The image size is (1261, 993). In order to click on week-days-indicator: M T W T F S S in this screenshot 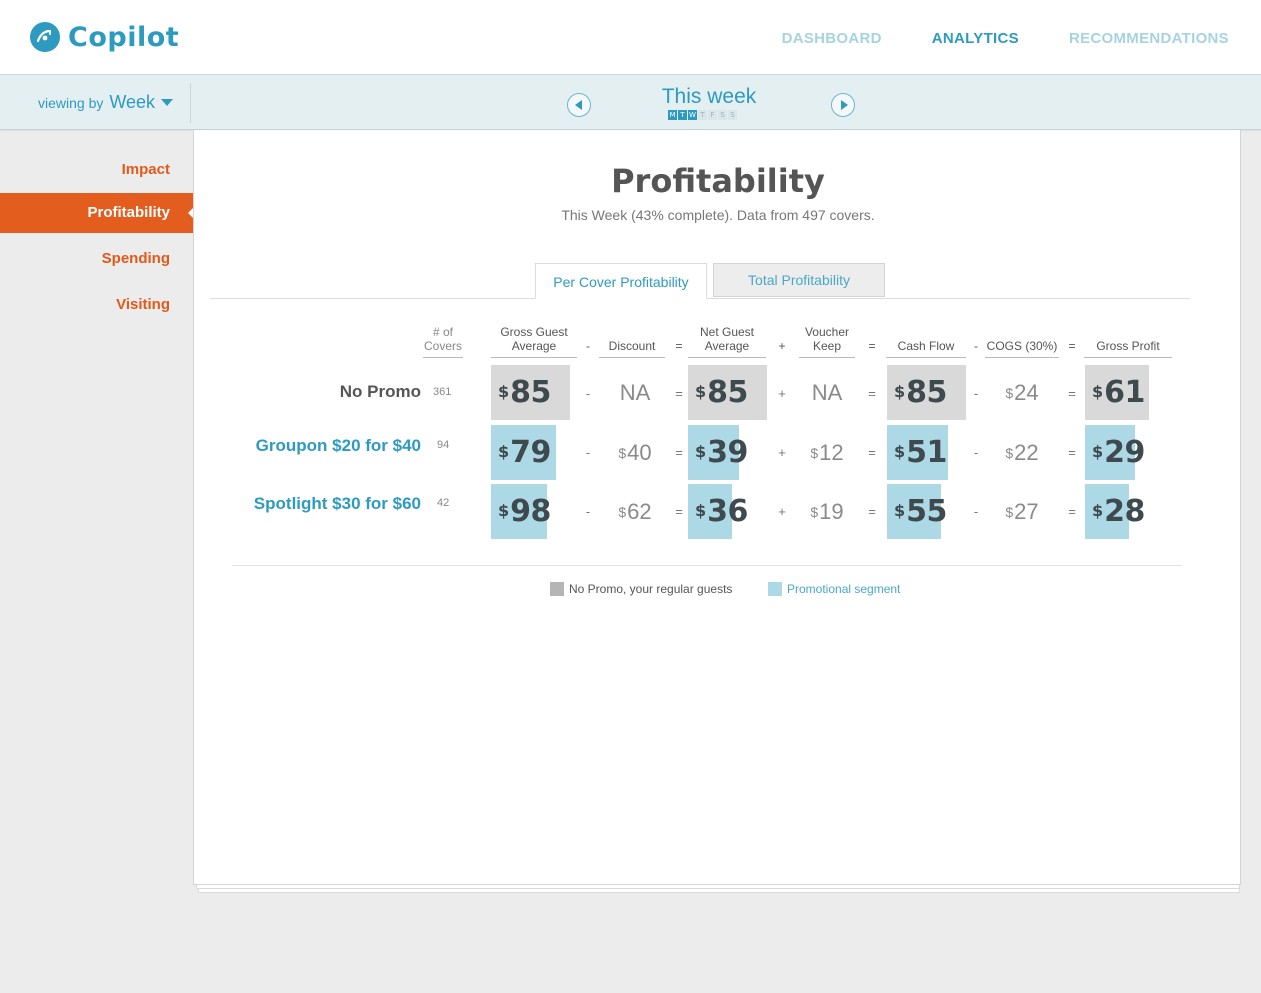, I will do `click(702, 115)`.